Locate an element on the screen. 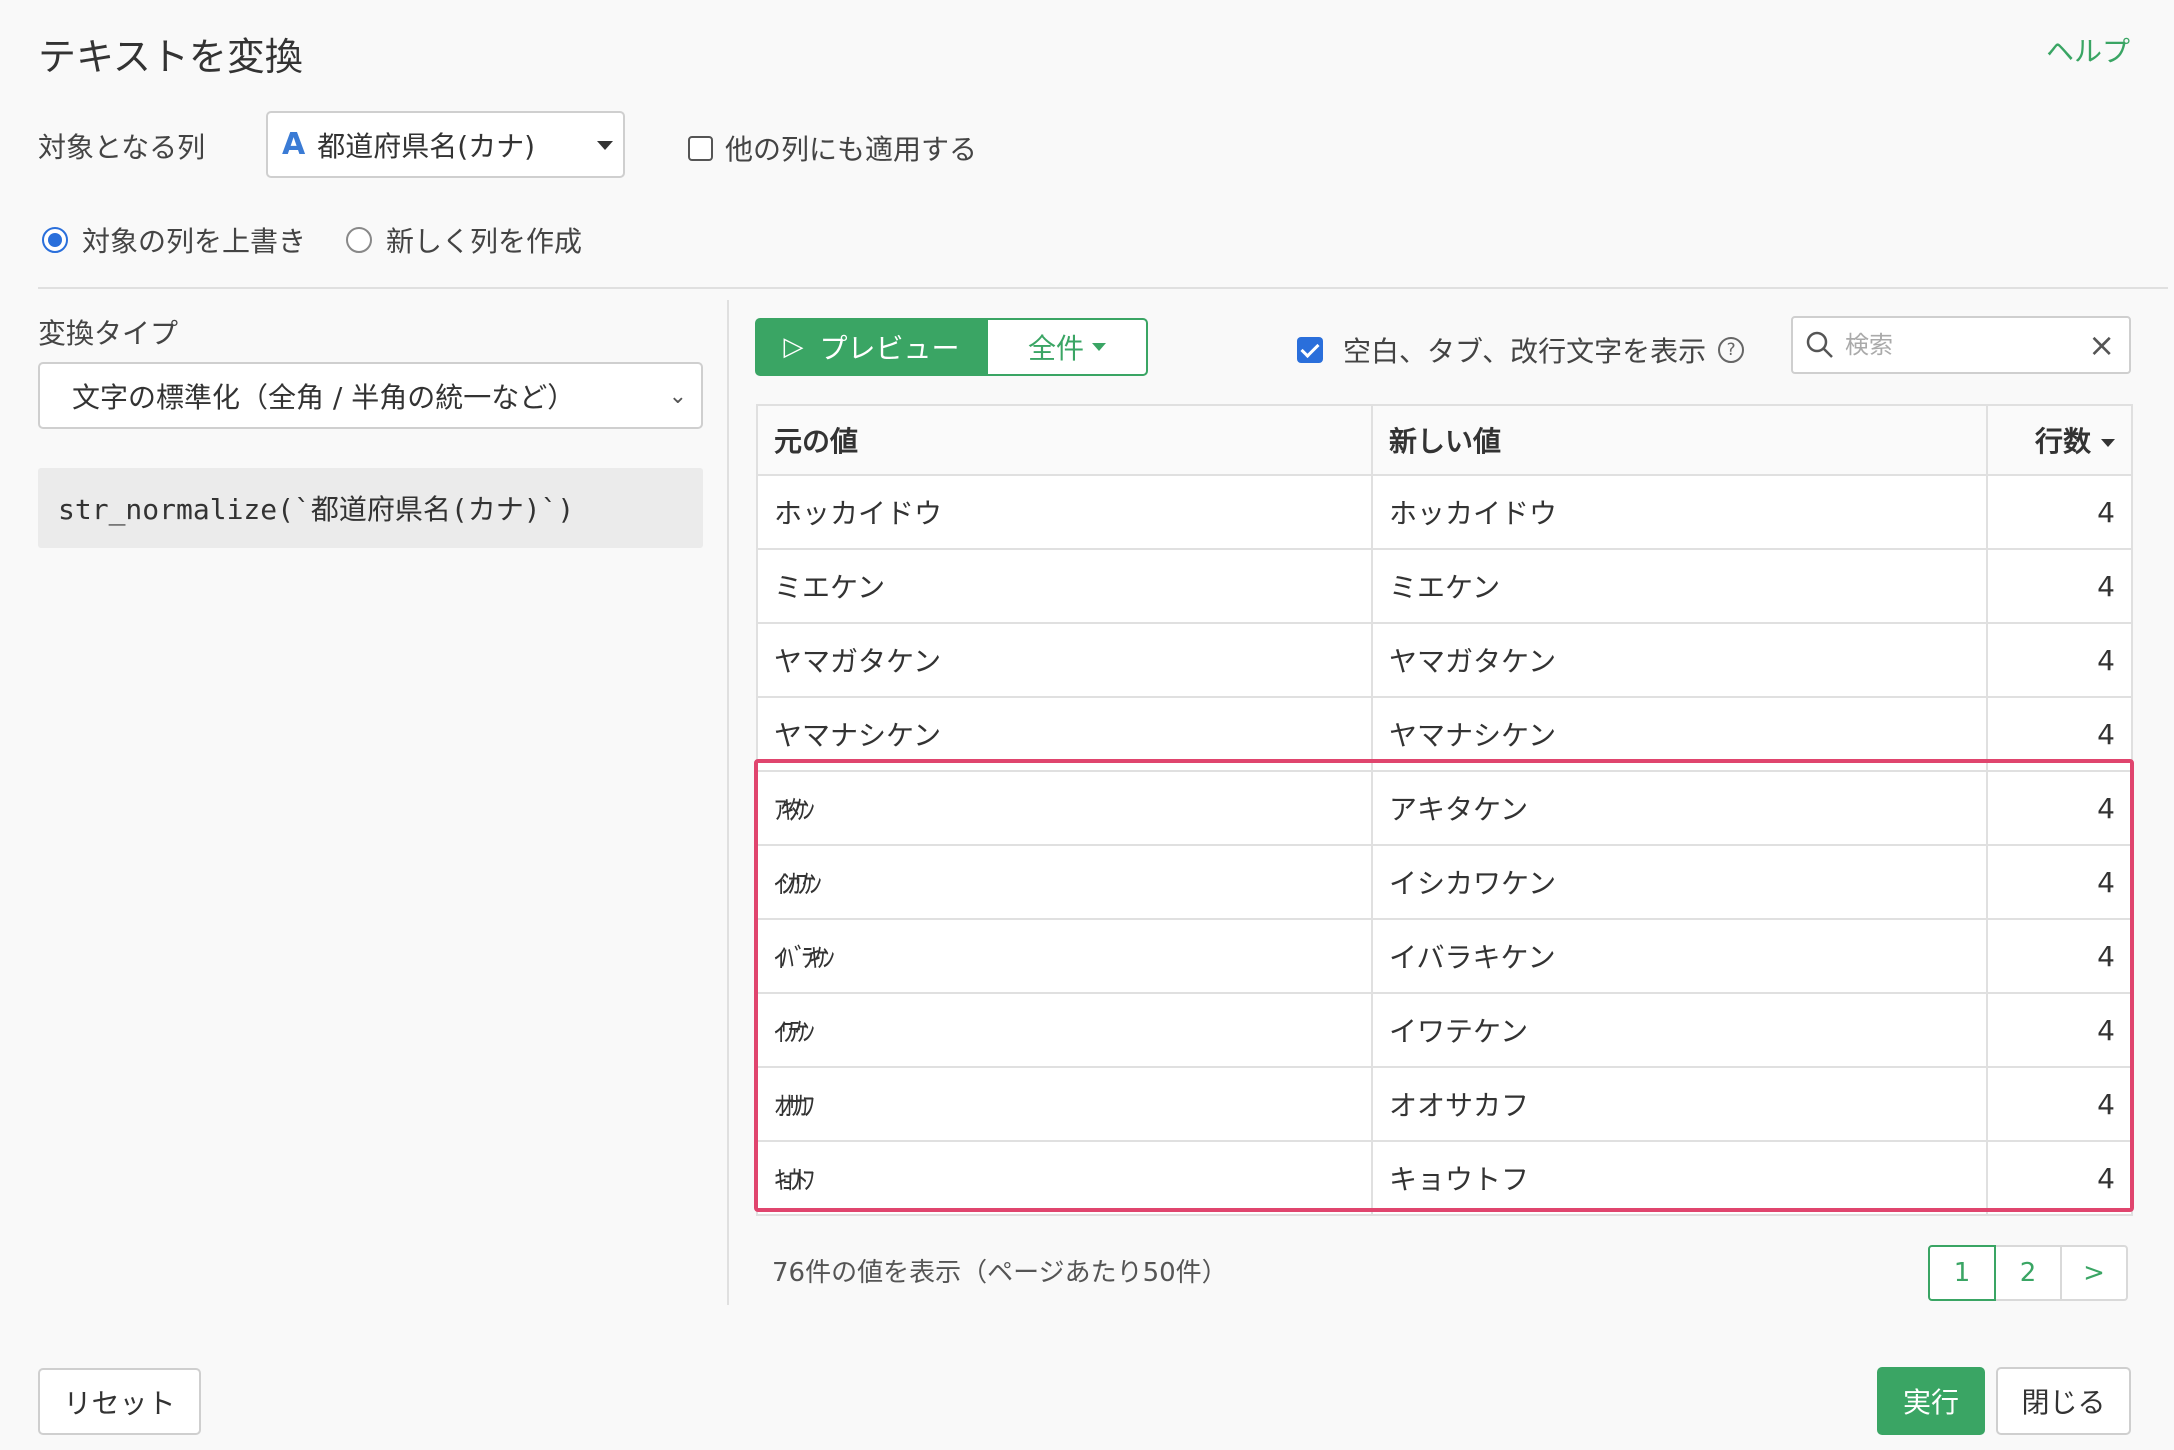  reset-button: リセット is located at coordinates (119, 1401).